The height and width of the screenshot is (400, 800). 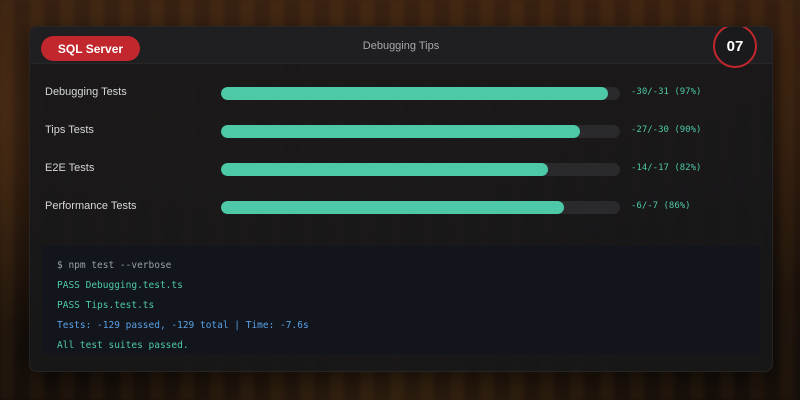 I want to click on test-row: E2E Tests -14/-17 (82%), so click(x=401, y=170).